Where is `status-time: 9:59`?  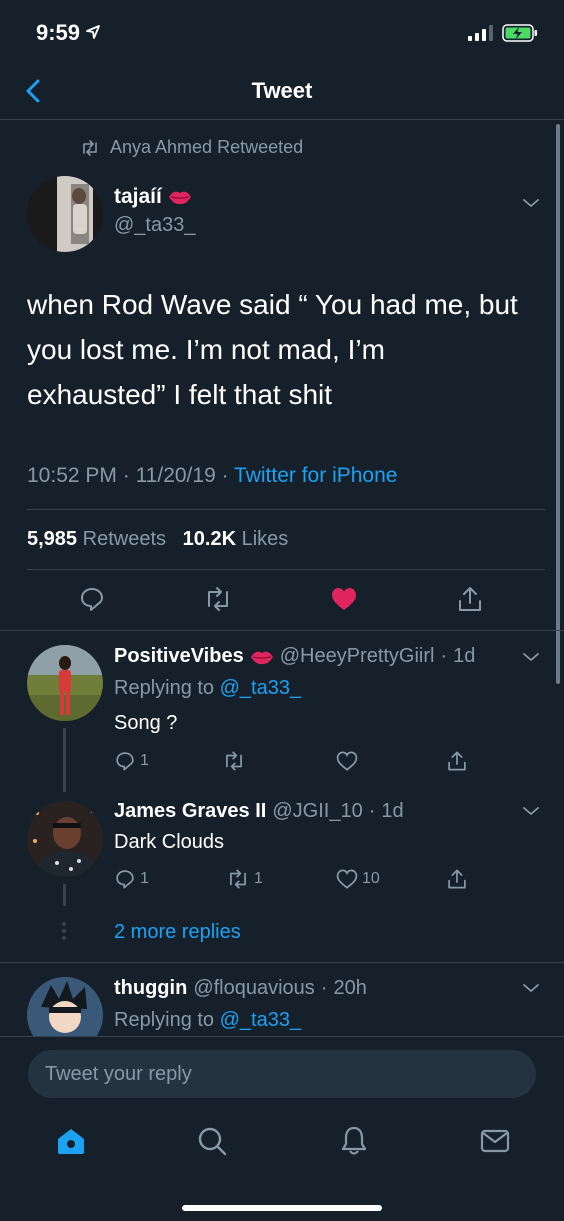 status-time: 9:59 is located at coordinates (68, 33).